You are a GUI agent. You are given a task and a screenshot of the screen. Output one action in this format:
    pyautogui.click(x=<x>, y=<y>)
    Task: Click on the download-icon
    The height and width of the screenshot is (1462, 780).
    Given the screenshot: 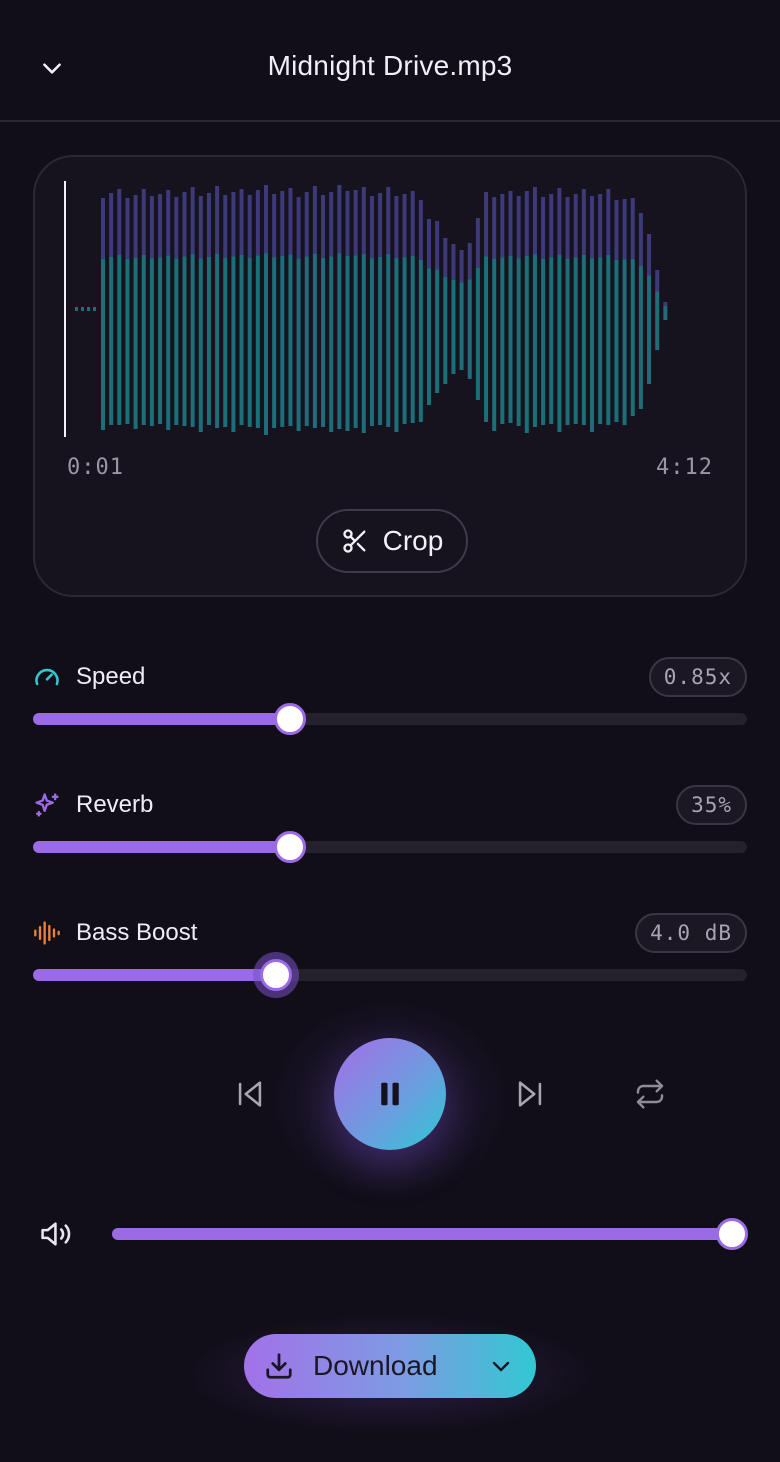 What is the action you would take?
    pyautogui.click(x=279, y=1366)
    